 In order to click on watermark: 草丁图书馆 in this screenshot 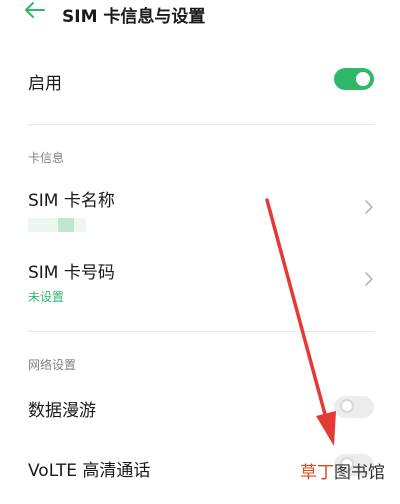, I will do `click(342, 470)`.